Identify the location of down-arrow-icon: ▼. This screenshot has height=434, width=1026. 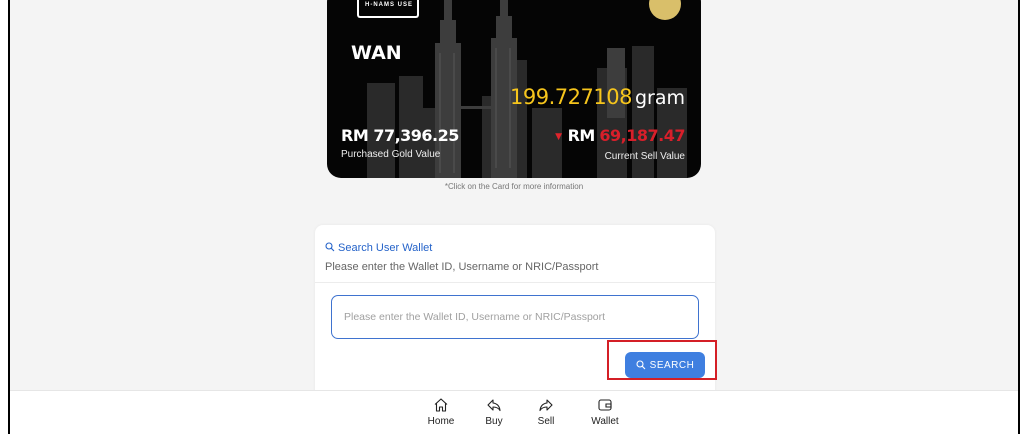
(558, 137).